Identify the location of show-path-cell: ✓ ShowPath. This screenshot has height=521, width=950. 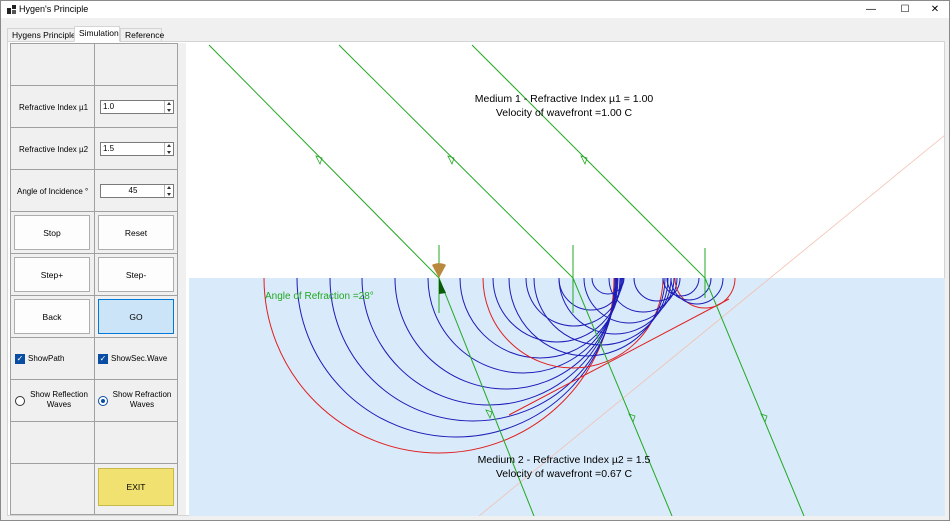
(52, 358).